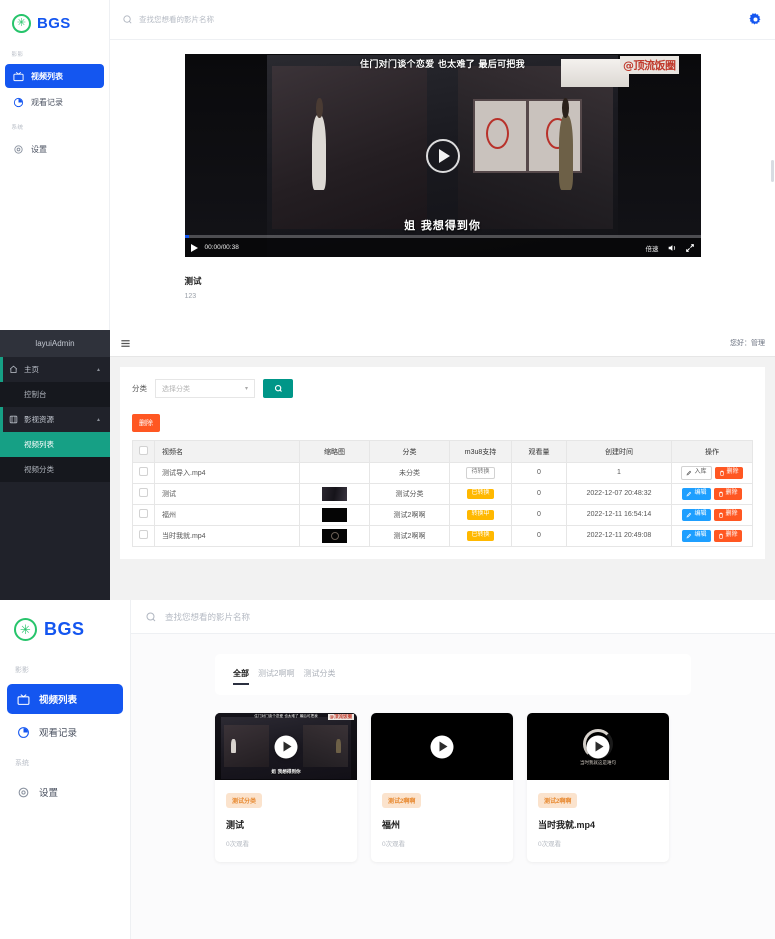 The image size is (775, 939). Describe the element at coordinates (35, 394) in the screenshot. I see `admin-submenu-label: 控制台` at that location.